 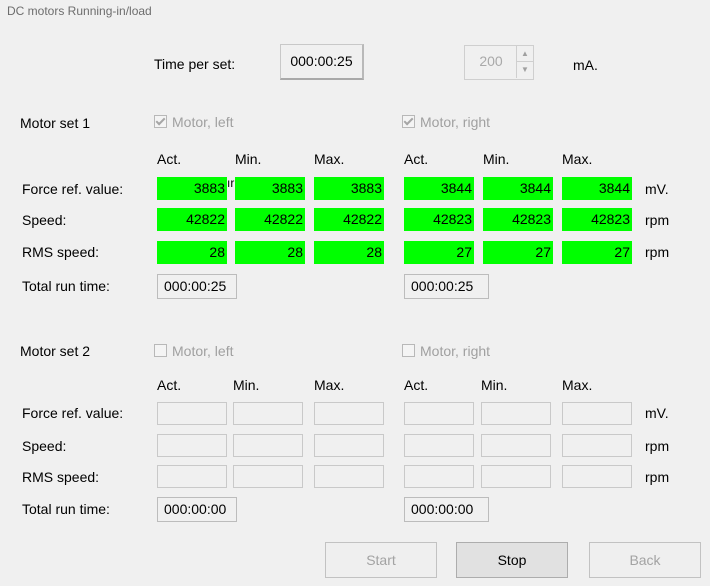 What do you see at coordinates (439, 413) in the screenshot?
I see `set2-right-force-act` at bounding box center [439, 413].